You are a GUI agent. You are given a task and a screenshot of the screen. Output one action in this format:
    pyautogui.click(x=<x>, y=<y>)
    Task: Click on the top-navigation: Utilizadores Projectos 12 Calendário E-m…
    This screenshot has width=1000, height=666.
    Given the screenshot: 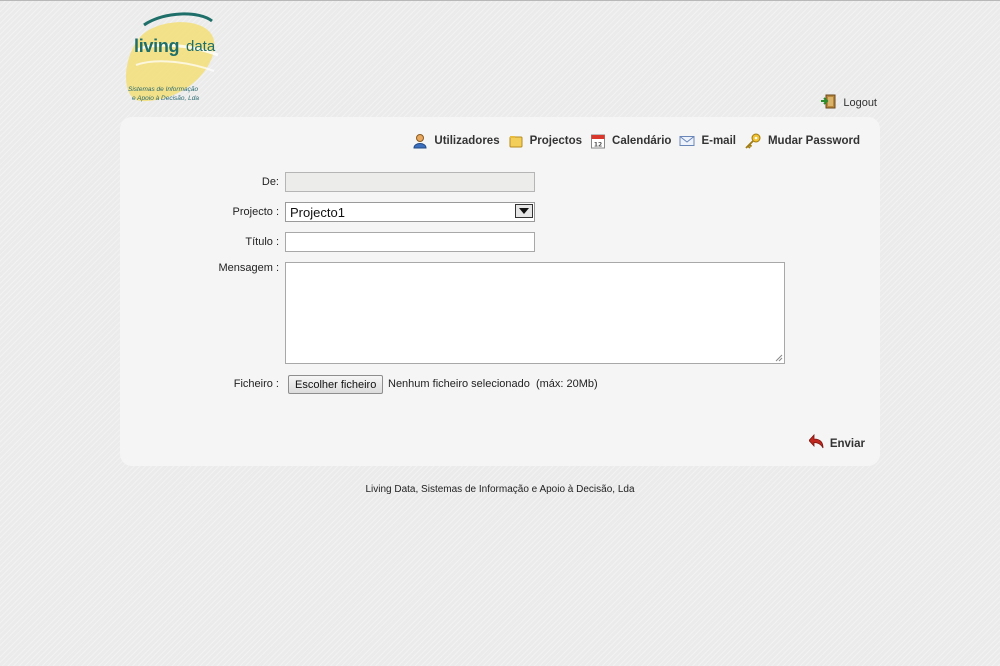 What is the action you would take?
    pyautogui.click(x=632, y=141)
    